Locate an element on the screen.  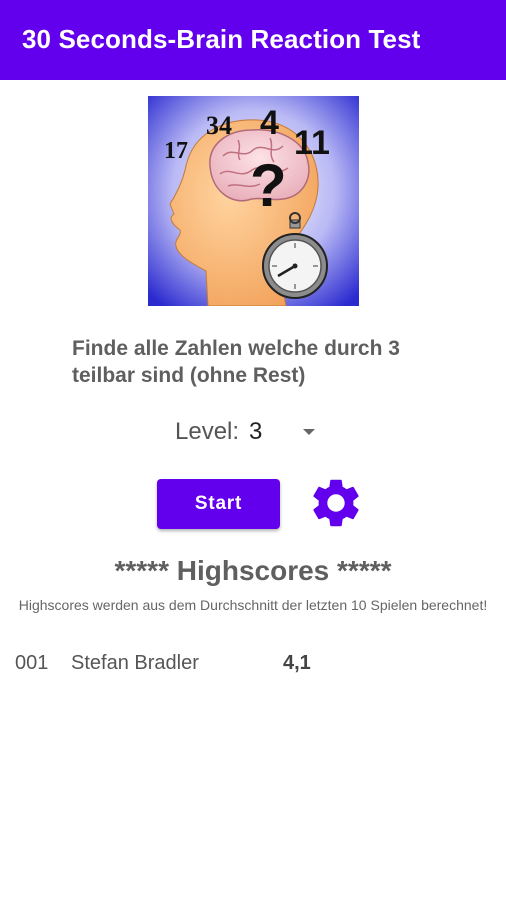
highscores-title: ***** Highscores ***** is located at coordinates (253, 570).